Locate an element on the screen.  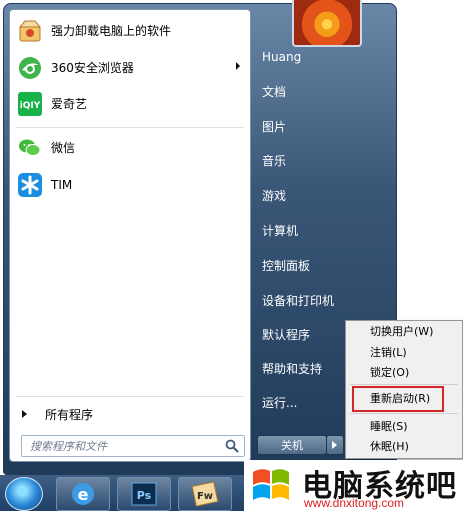
menu-item-label: 睡眠(S) is located at coordinates (389, 426).